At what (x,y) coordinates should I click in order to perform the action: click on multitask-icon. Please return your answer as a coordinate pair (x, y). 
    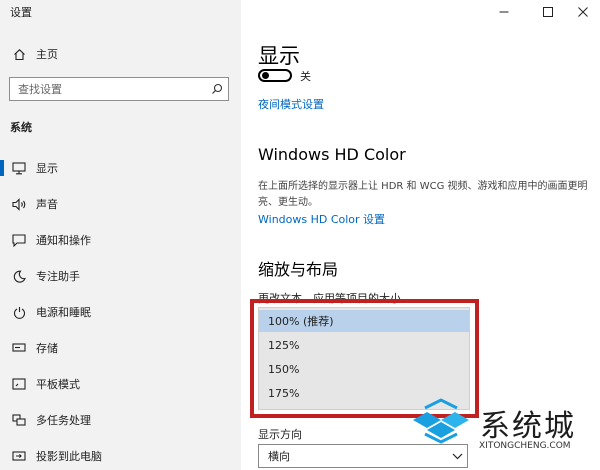
    Looking at the image, I should click on (19, 420).